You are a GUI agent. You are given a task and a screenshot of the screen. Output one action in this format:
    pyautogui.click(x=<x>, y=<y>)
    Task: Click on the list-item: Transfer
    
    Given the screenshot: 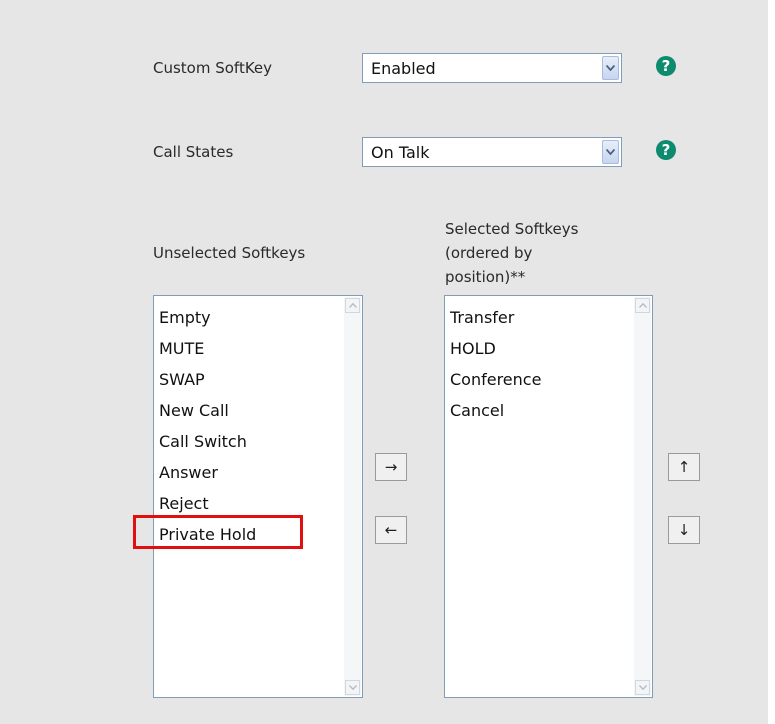 What is the action you would take?
    pyautogui.click(x=495, y=317)
    